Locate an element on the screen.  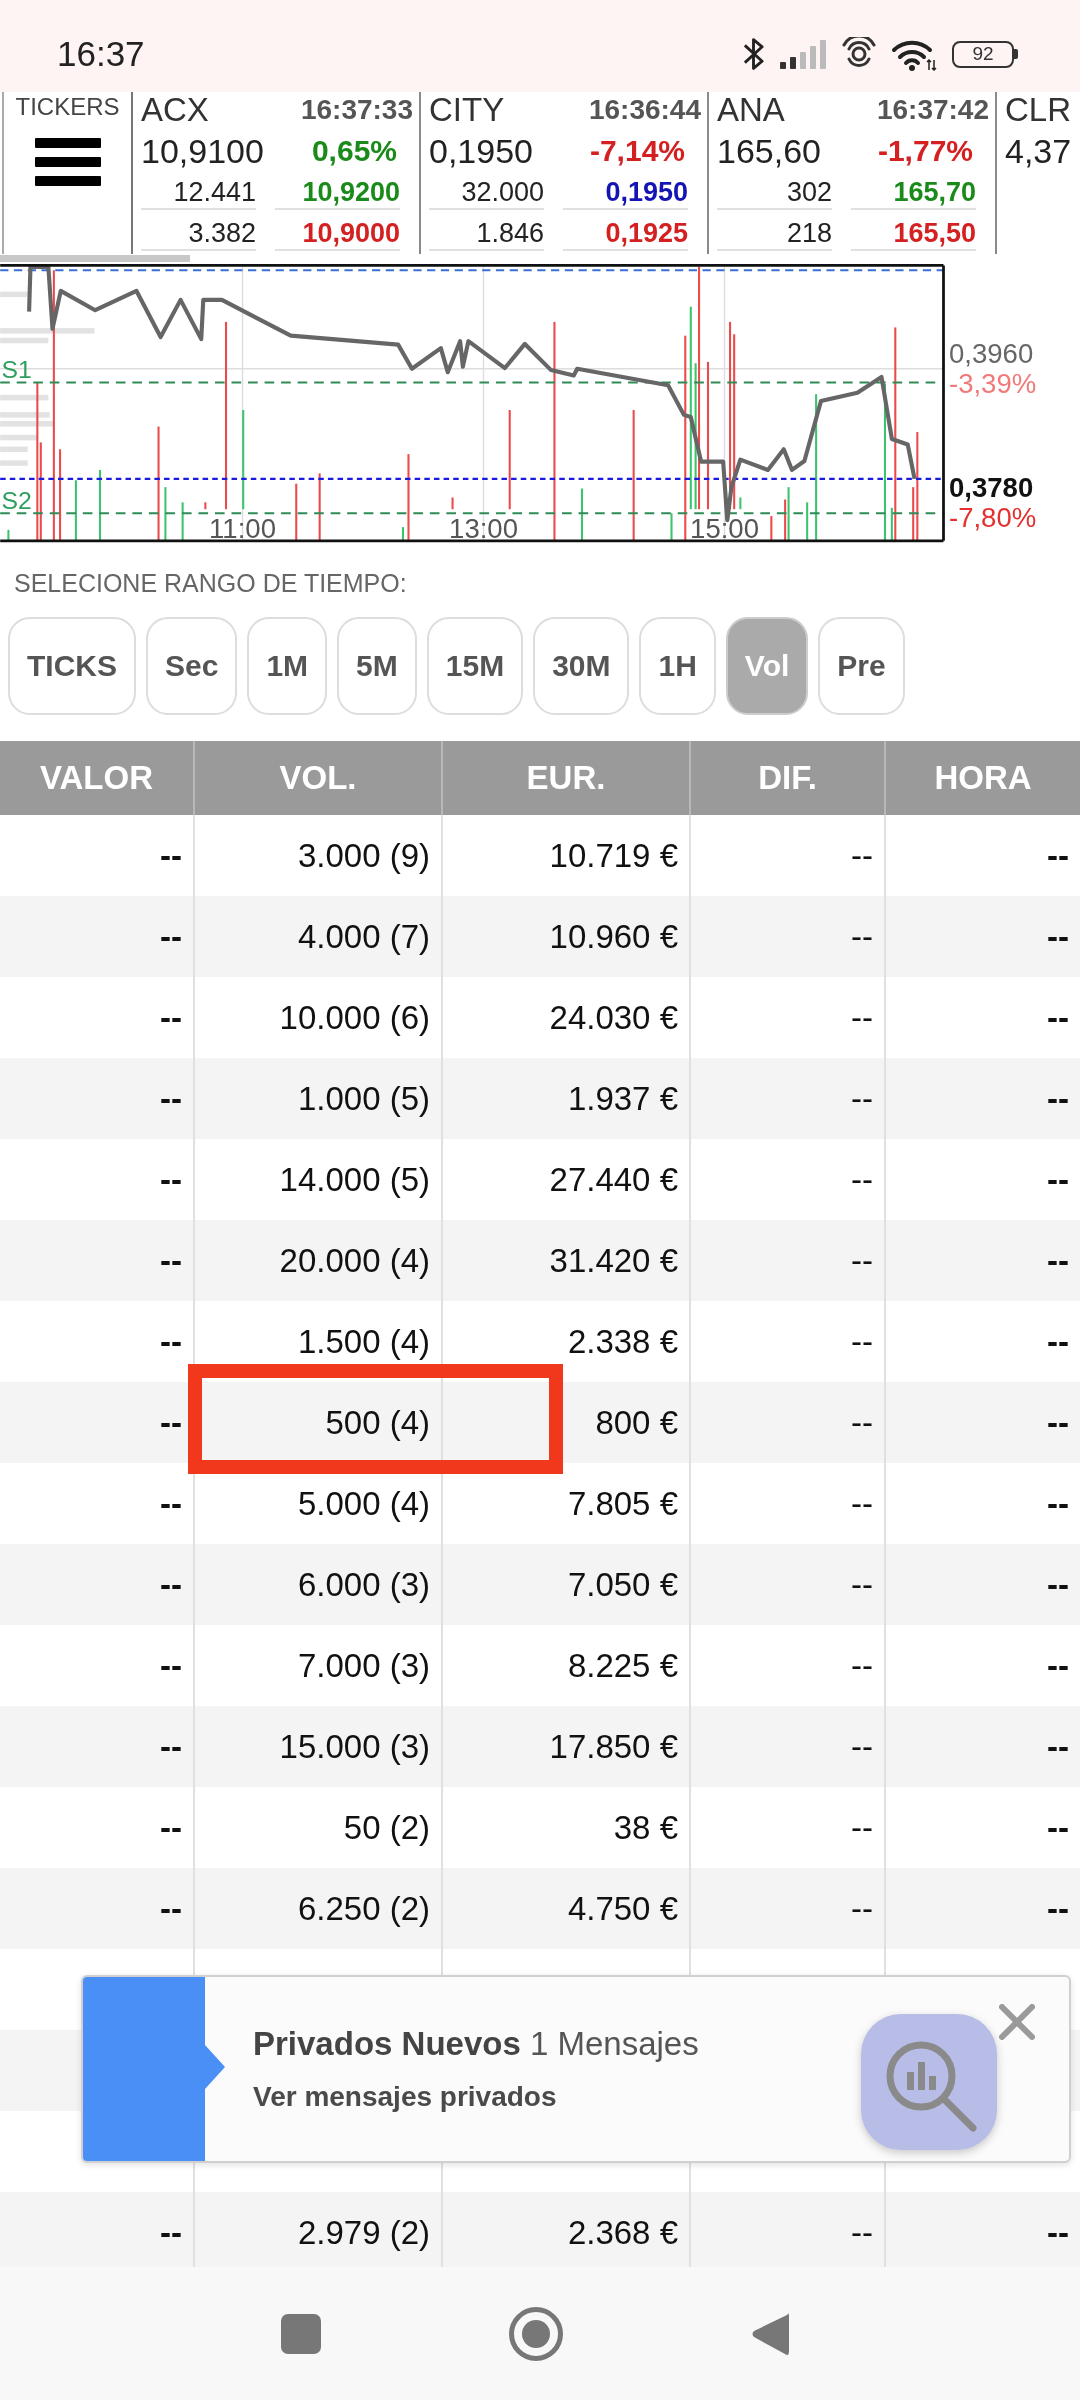
quote-volume: 1.846 is located at coordinates (486, 234).